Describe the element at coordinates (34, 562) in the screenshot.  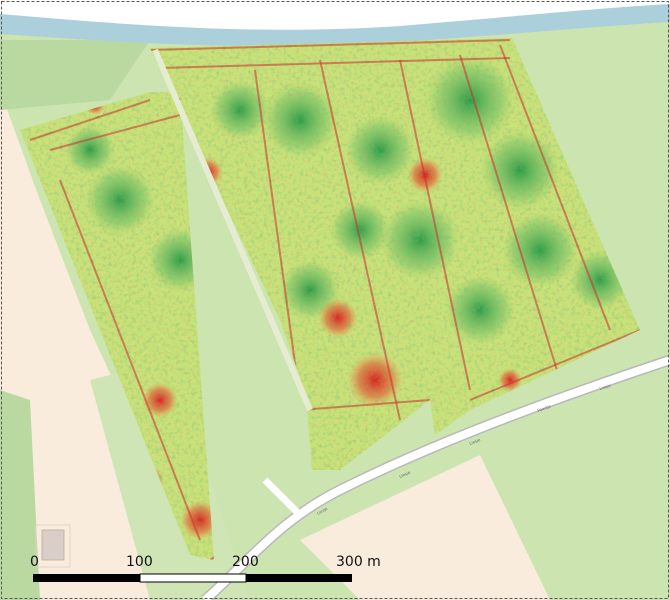
I see `scale-label-0: 0` at that location.